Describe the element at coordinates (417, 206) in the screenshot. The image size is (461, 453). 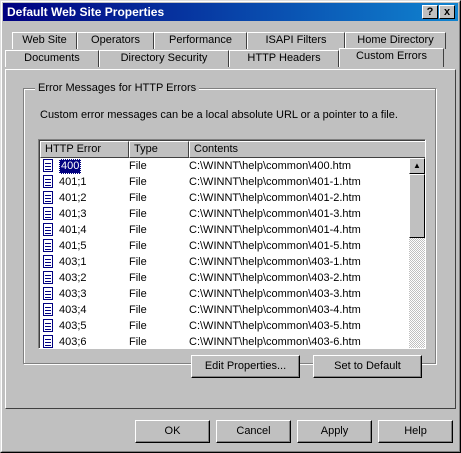
I see `scroll-thumb` at that location.